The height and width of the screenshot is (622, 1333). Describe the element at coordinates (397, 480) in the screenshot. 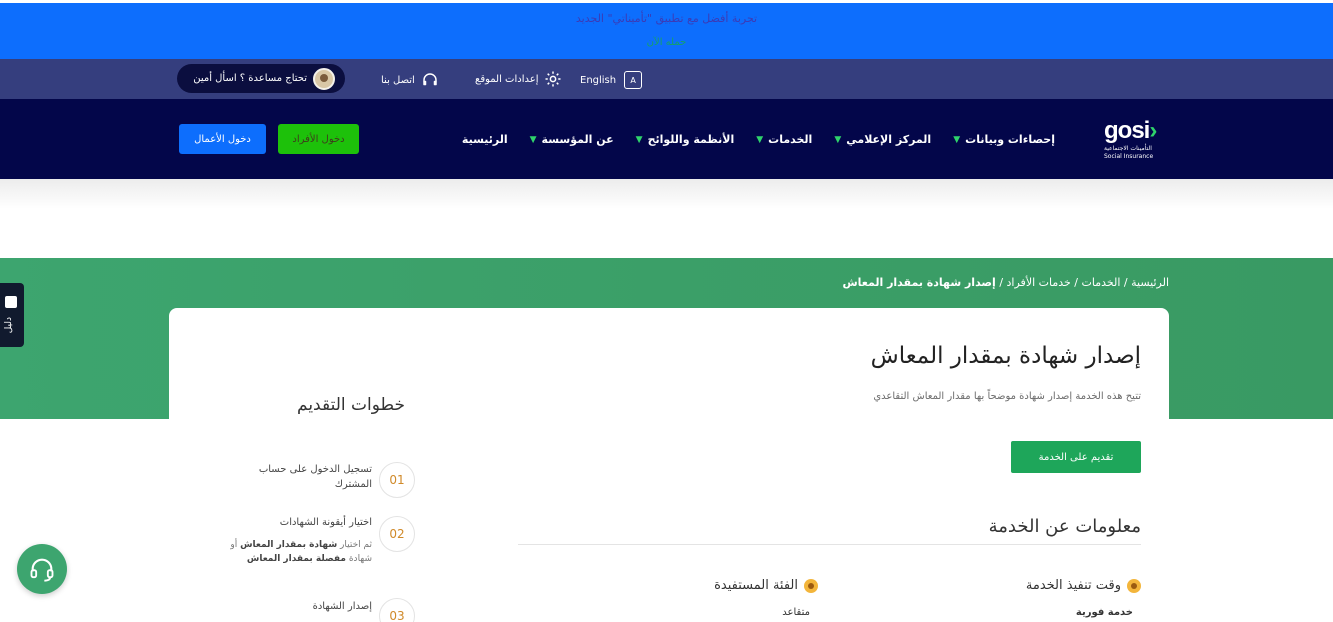

I see `step-number: 01` at that location.